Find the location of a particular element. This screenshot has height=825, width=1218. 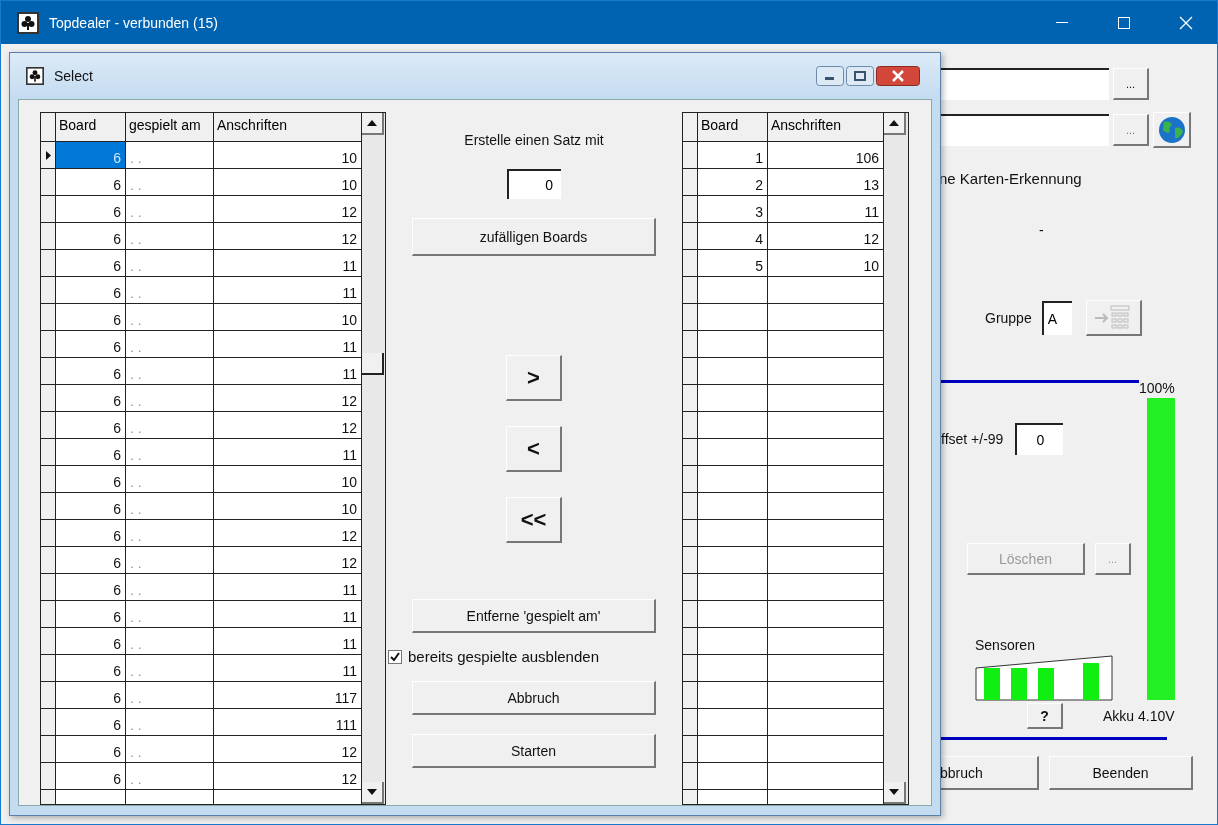

table-cell: 4 is located at coordinates (733, 236).